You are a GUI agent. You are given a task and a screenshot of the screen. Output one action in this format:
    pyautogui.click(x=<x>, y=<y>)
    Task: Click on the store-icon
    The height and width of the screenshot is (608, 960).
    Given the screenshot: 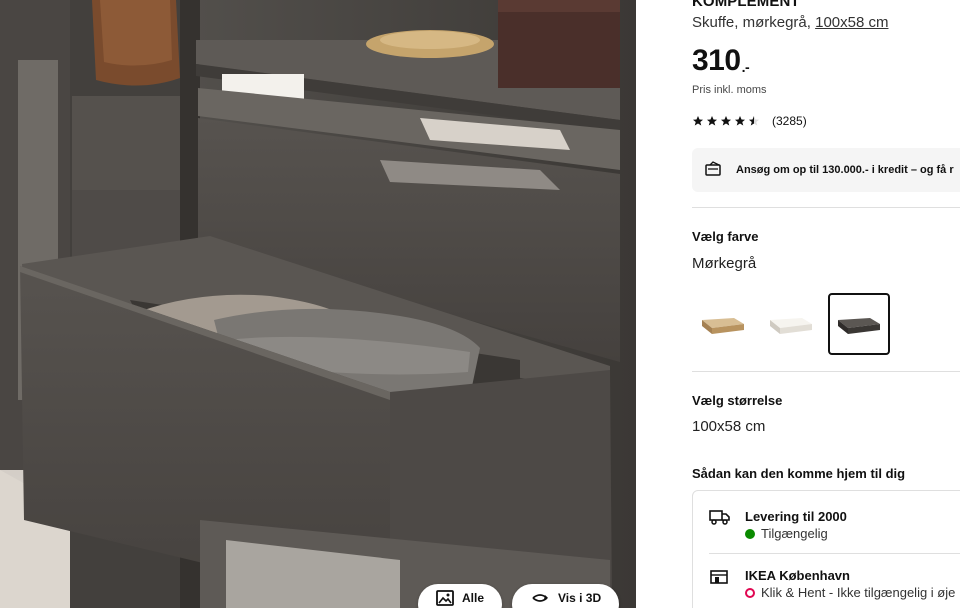 What is the action you would take?
    pyautogui.click(x=720, y=584)
    